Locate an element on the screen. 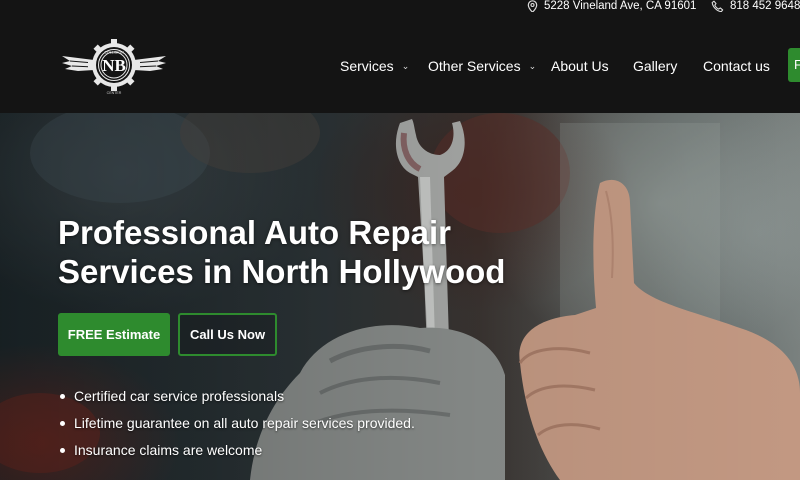  nav-item-other-services: Other Services ⌄ is located at coordinates (482, 66).